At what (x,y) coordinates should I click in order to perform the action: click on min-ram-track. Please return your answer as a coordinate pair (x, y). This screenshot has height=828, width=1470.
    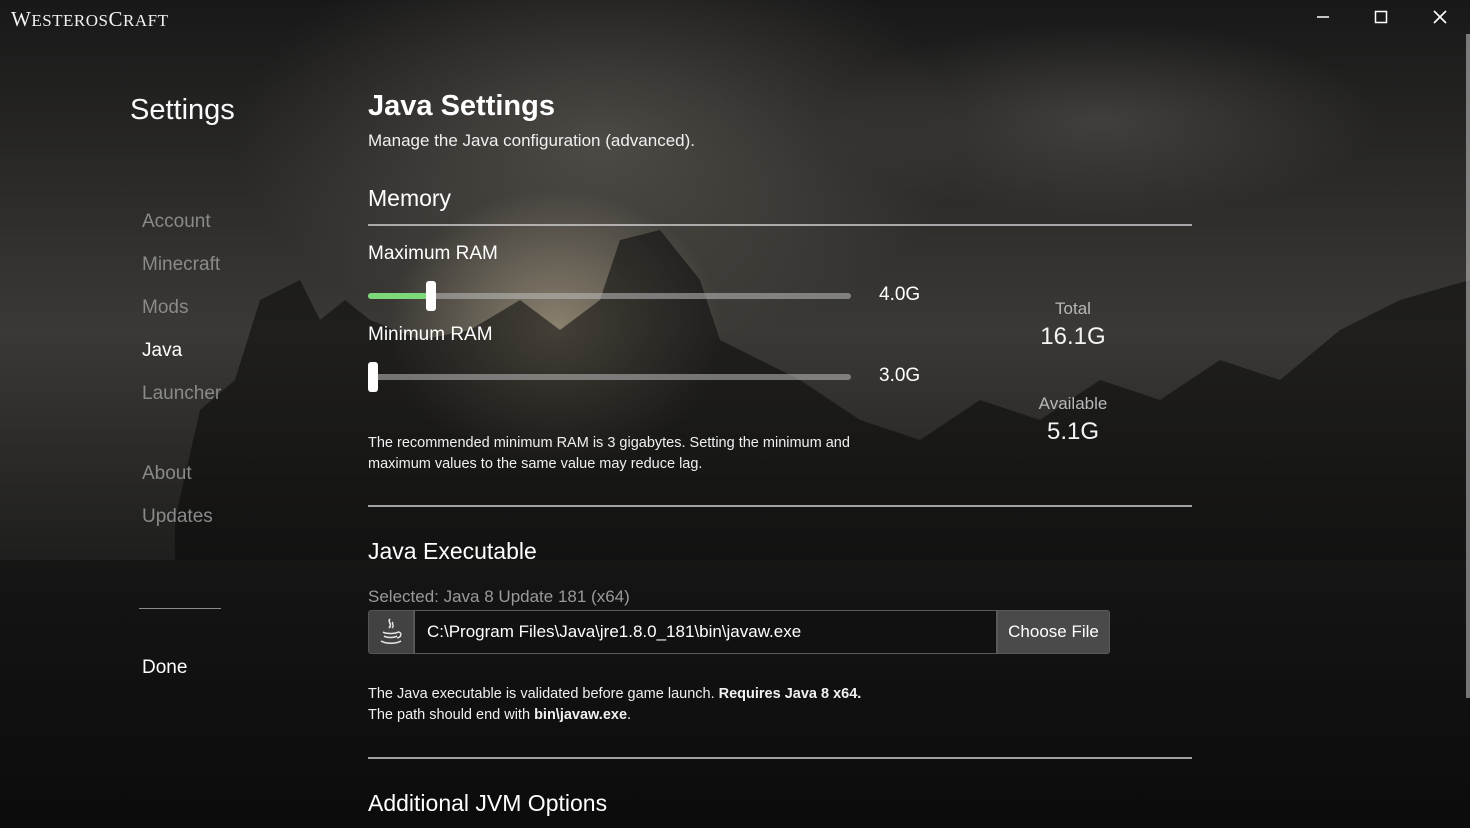
    Looking at the image, I should click on (609, 377).